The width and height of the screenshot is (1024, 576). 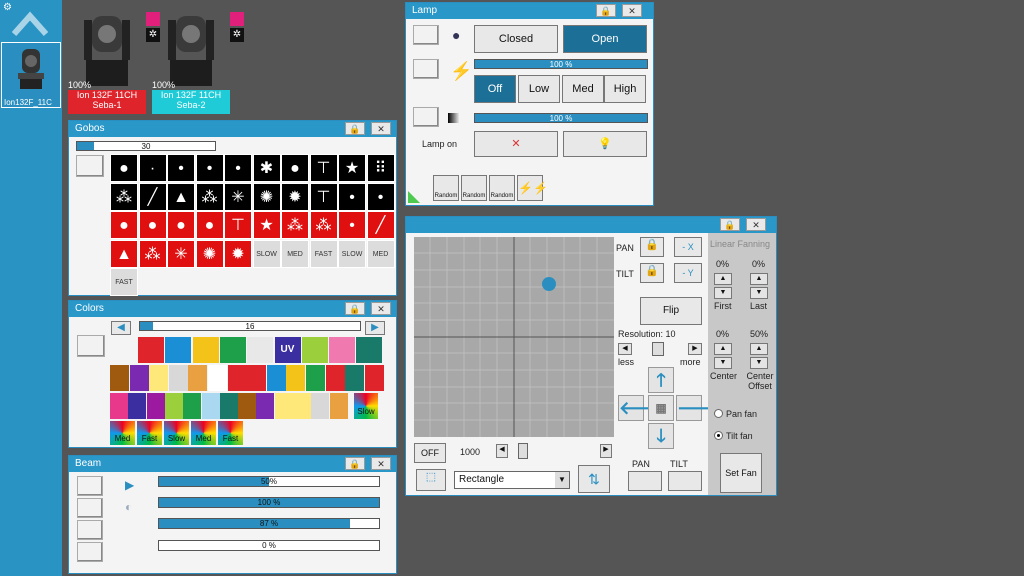 What do you see at coordinates (688, 247) in the screenshot?
I see `minus-x-button: - X` at bounding box center [688, 247].